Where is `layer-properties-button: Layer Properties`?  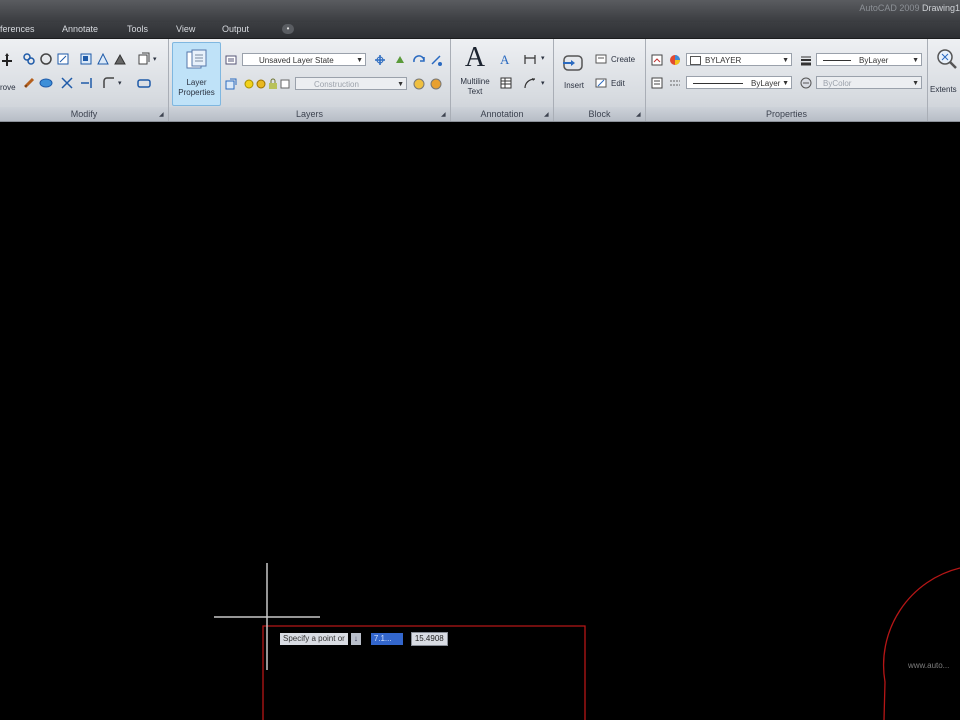 layer-properties-button: Layer Properties is located at coordinates (196, 74).